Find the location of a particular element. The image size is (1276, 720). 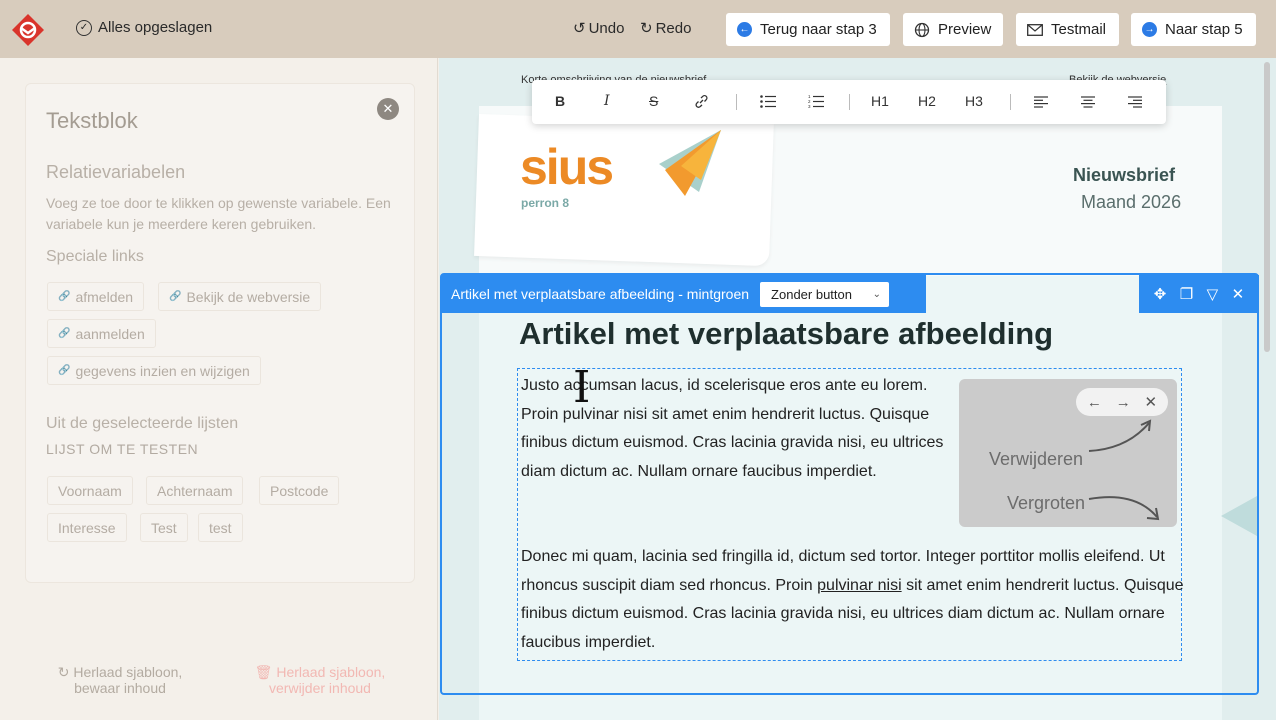

chip-label: Test is located at coordinates (164, 527).